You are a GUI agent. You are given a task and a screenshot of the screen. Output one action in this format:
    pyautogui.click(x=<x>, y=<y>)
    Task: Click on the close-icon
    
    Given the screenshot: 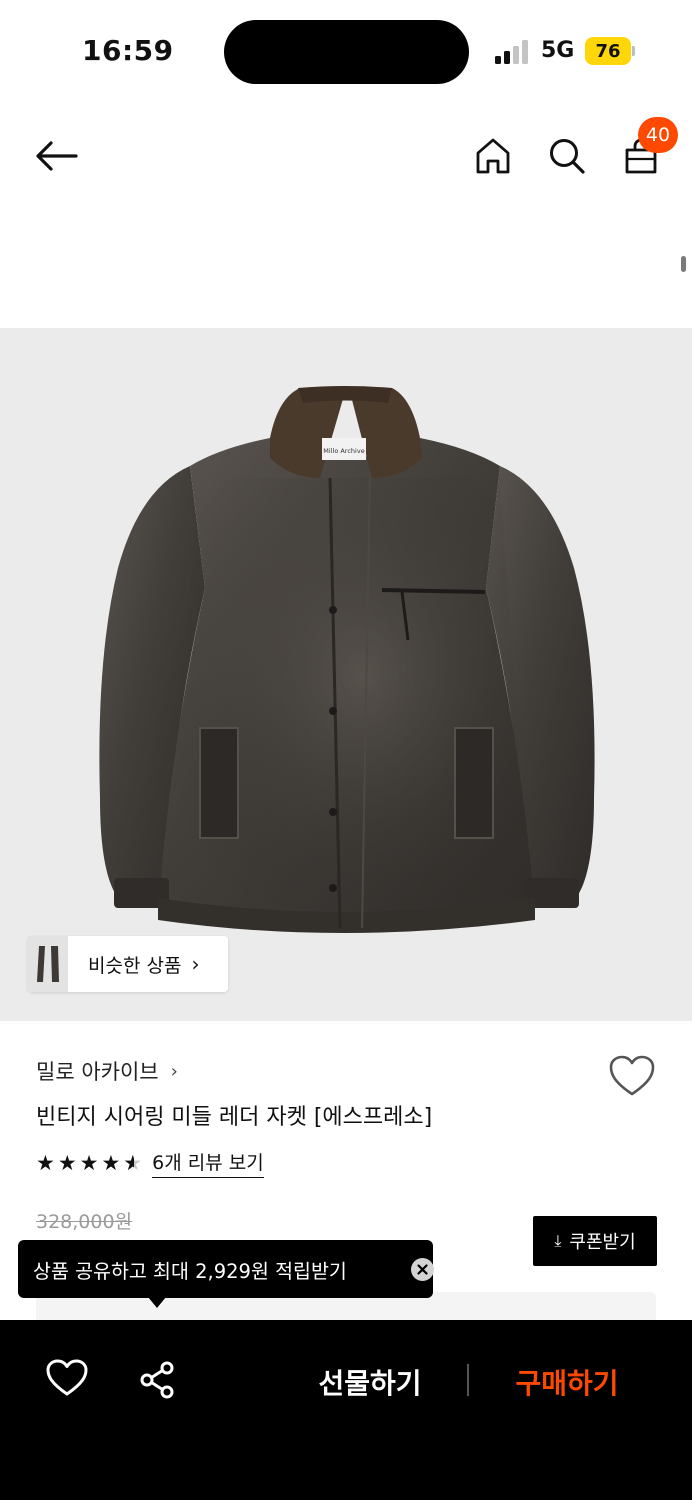 What is the action you would take?
    pyautogui.click(x=422, y=1269)
    